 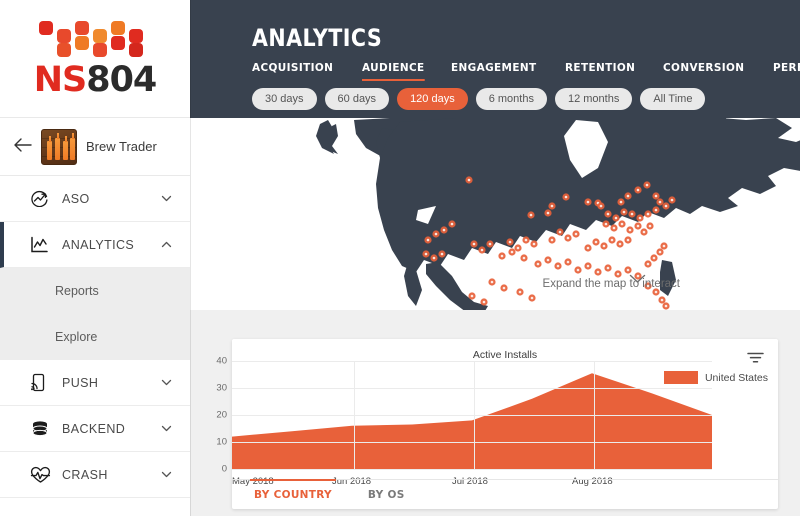 What do you see at coordinates (600, 71) in the screenshot?
I see `tab-retention: RETENTION` at bounding box center [600, 71].